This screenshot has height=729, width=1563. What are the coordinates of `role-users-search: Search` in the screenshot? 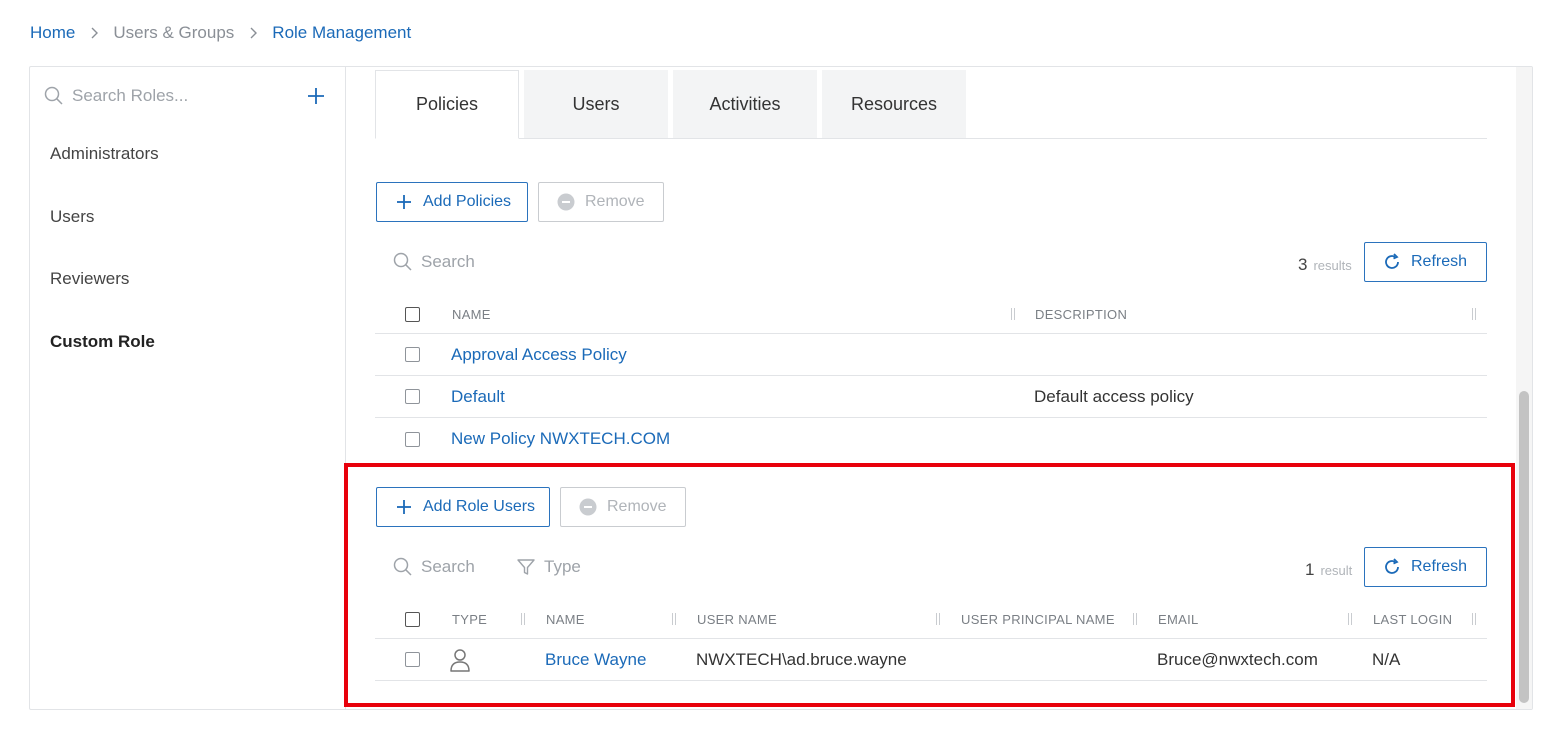 It's located at (434, 567).